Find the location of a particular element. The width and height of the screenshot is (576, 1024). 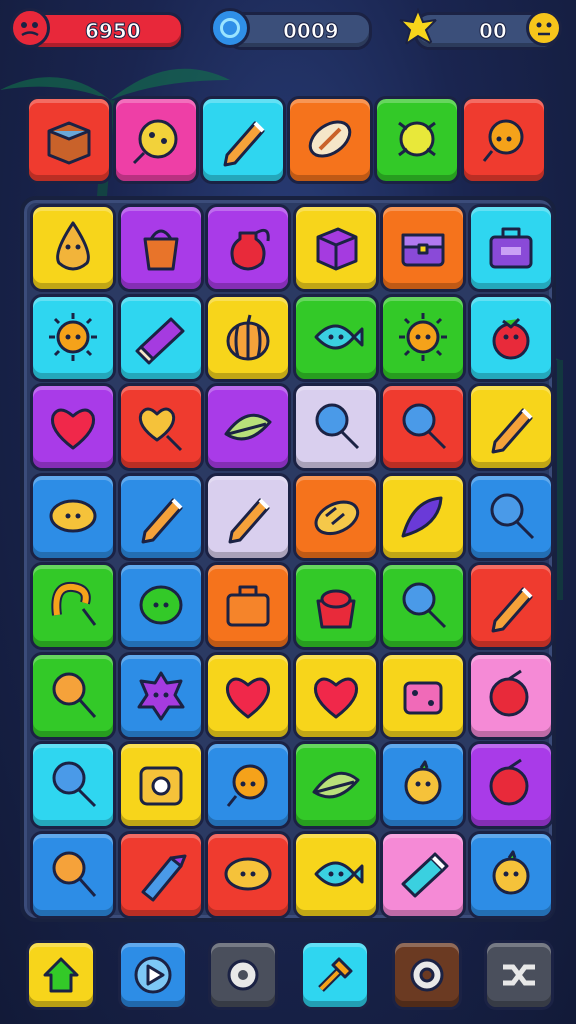

star-value: 00 is located at coordinates (493, 31).